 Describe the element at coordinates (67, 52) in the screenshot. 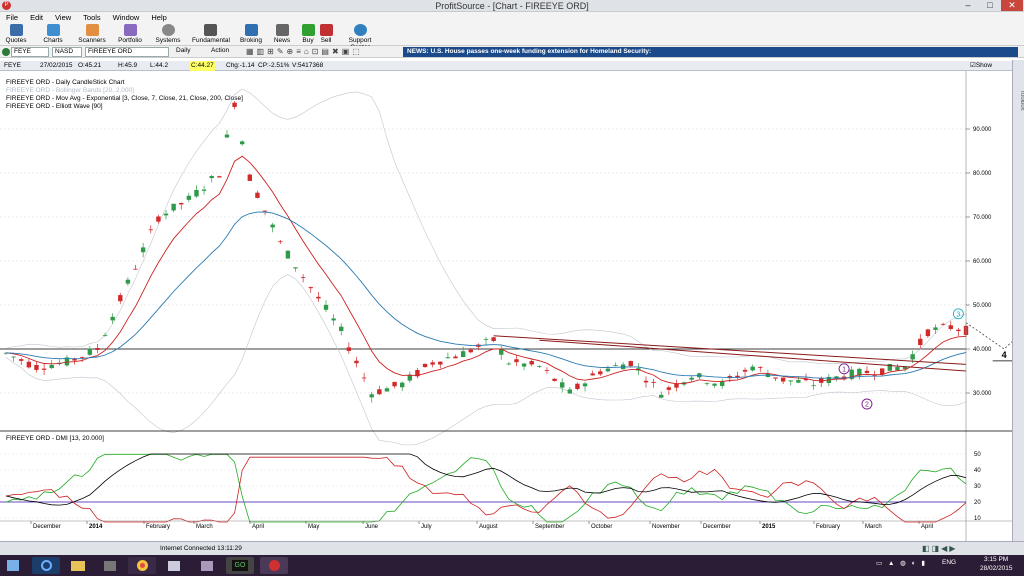

I see `exchange-select: NASD` at that location.